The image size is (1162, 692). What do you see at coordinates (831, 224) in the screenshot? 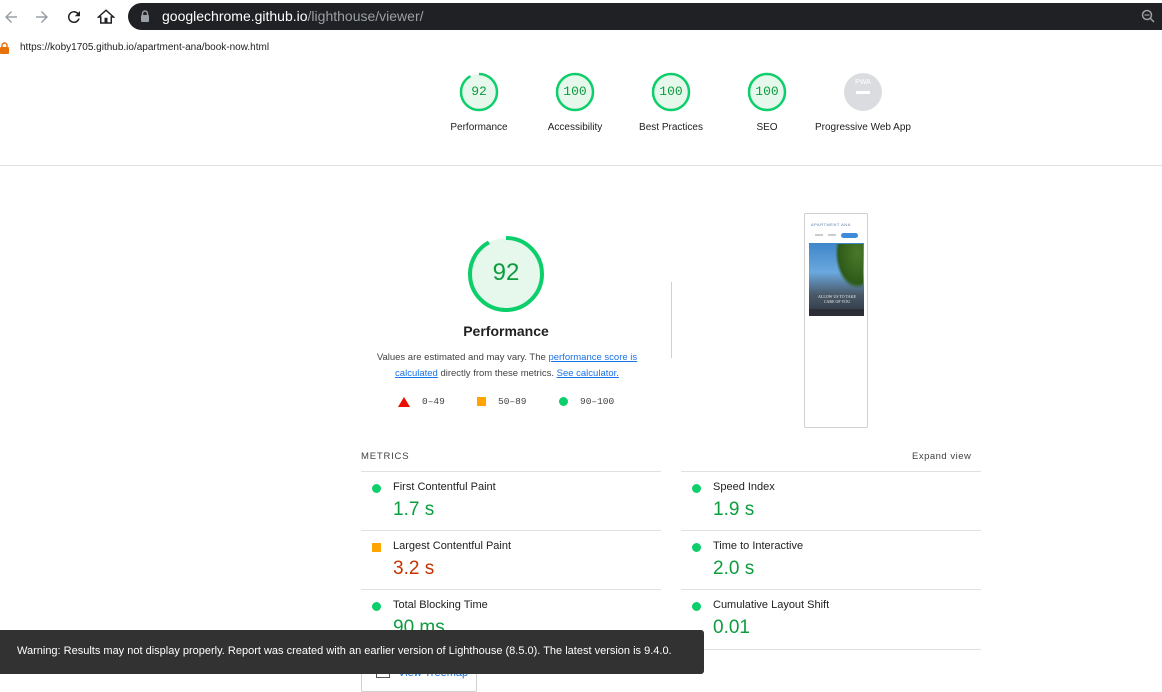
I see `screenshot-brand: APARTMENT ANA` at bounding box center [831, 224].